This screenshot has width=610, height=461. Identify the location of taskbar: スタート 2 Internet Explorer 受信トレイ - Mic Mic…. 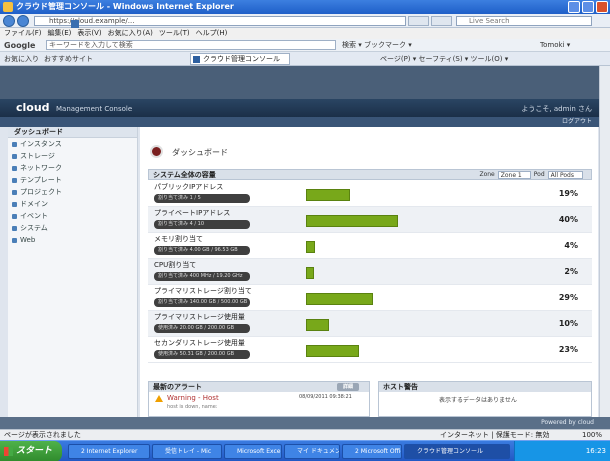
(305, 450).